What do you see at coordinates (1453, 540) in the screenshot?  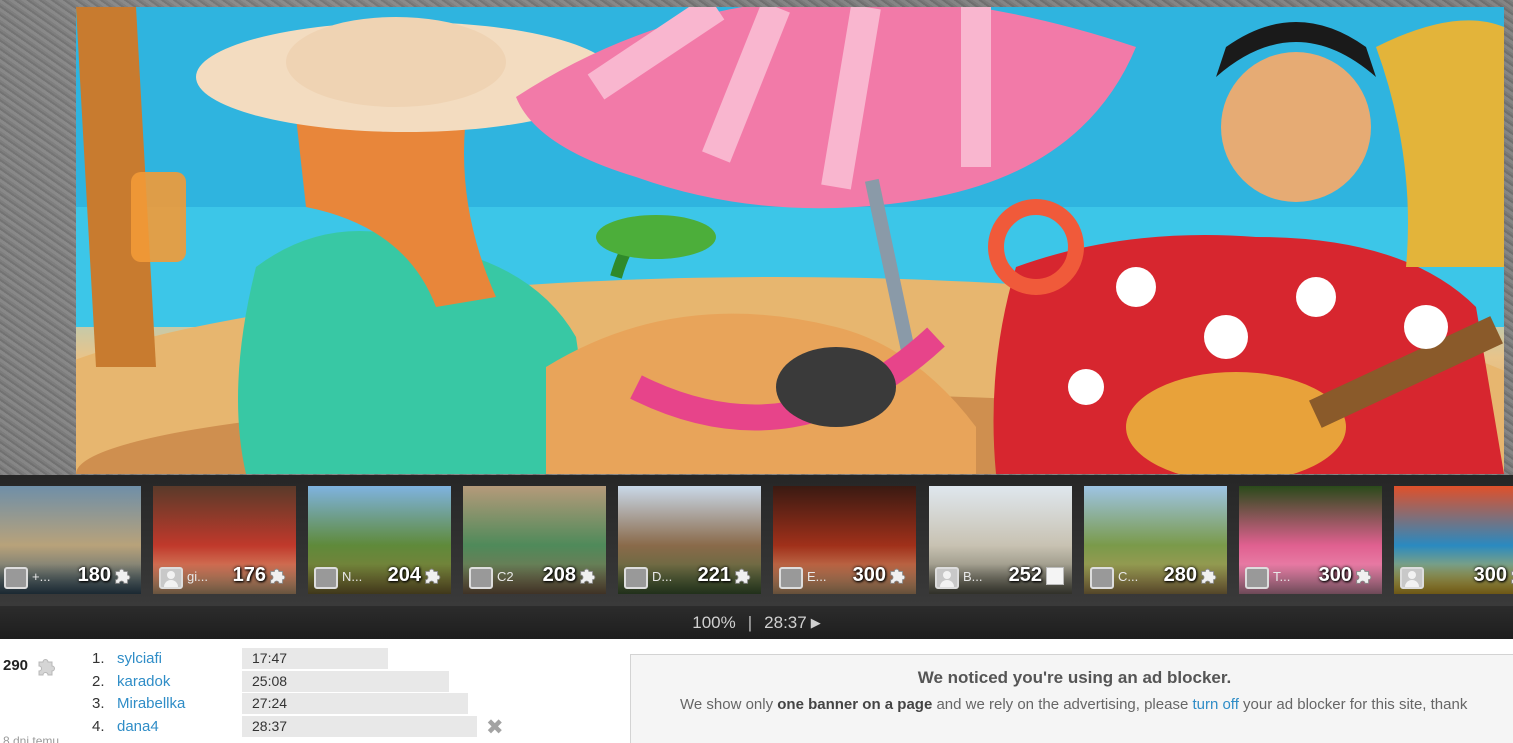 I see `puzzle-thumbnail: 300` at bounding box center [1453, 540].